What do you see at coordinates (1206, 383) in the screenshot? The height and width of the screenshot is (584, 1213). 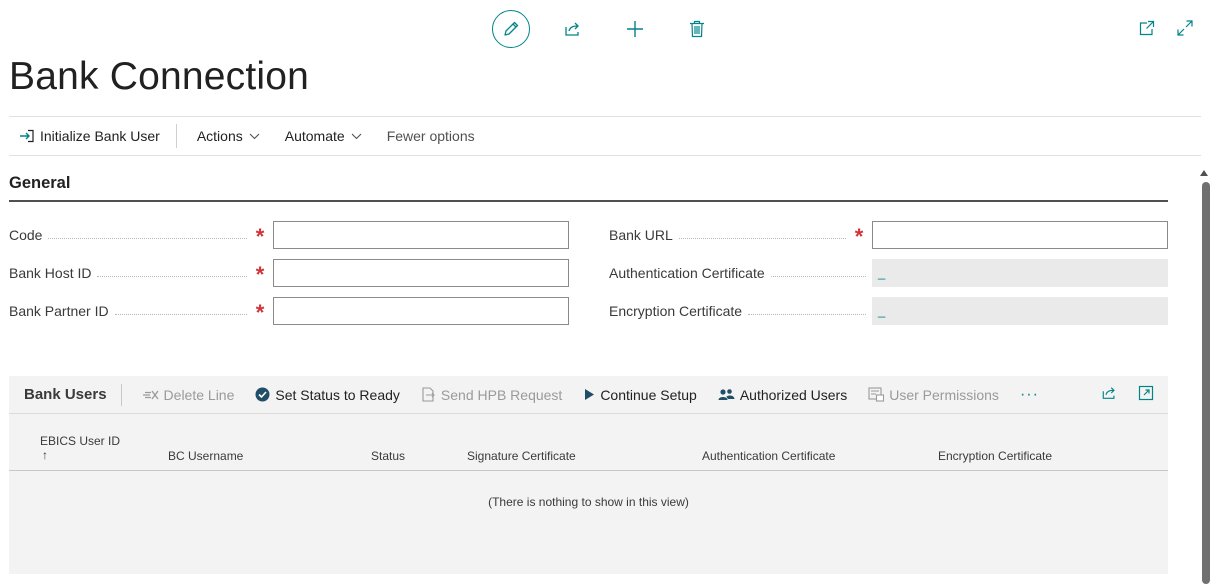 I see `scrollbar-thumb` at bounding box center [1206, 383].